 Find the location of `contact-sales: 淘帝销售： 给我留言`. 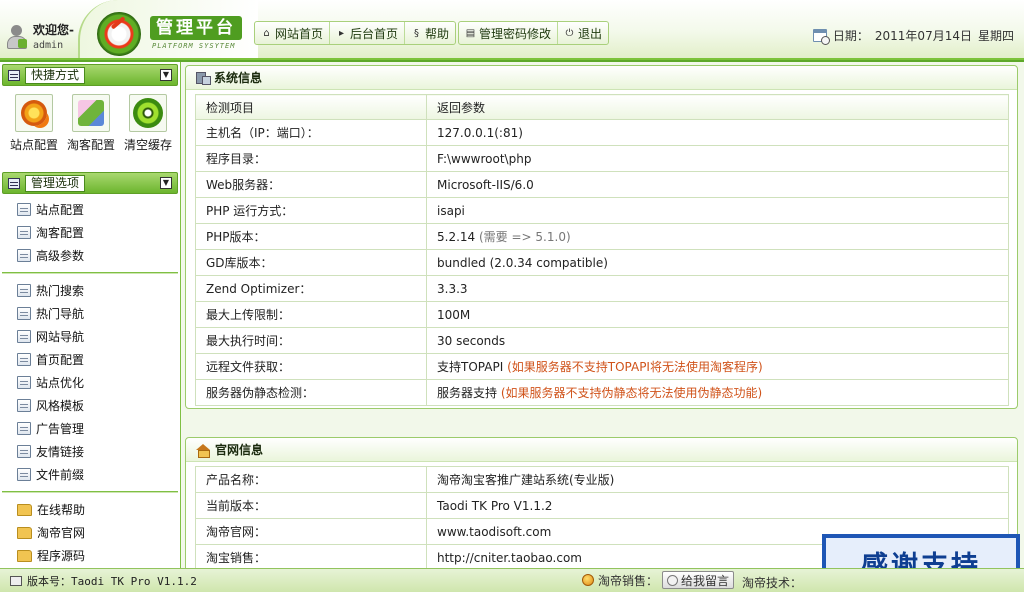

contact-sales: 淘帝销售： 给我留言 is located at coordinates (658, 580).